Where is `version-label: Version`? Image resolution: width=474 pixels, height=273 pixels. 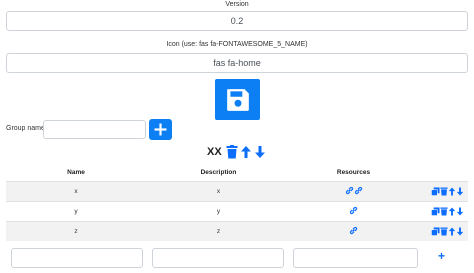
version-label: Version is located at coordinates (237, 4).